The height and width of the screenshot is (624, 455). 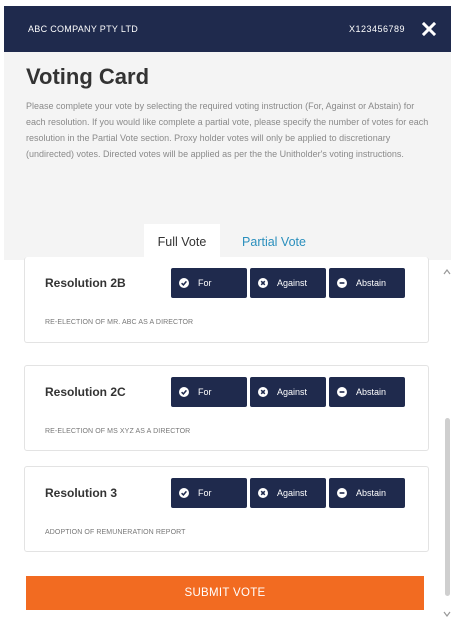 I want to click on tab-full-vote: Full Vote, so click(x=182, y=242).